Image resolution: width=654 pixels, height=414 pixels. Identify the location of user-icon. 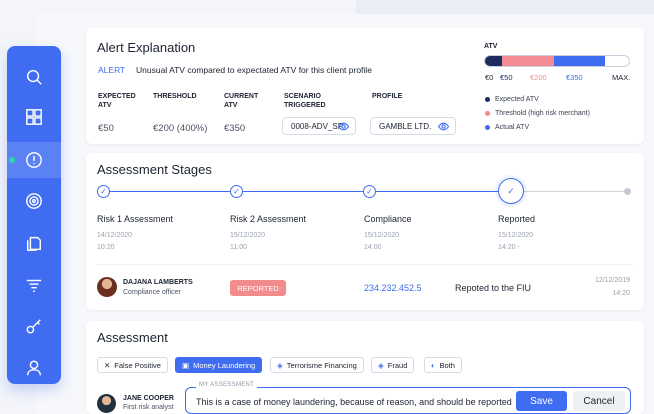
(34, 368).